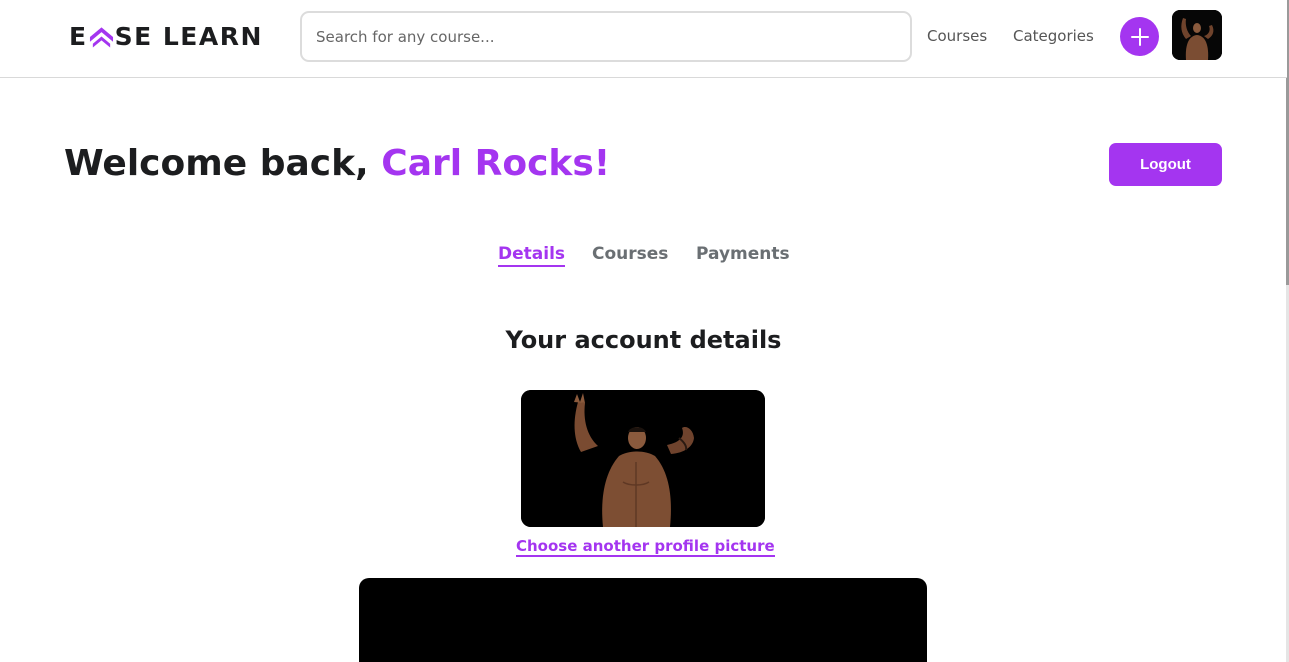 This screenshot has height=662, width=1289. I want to click on search-input, so click(606, 36).